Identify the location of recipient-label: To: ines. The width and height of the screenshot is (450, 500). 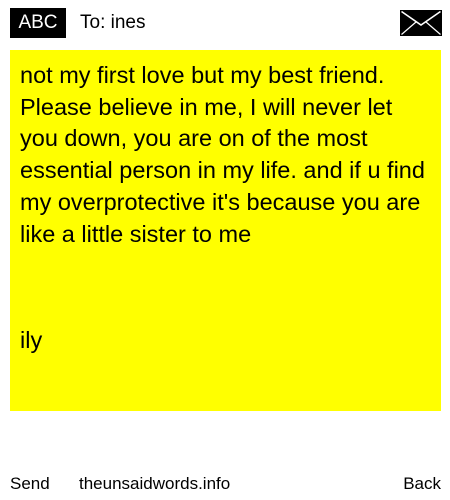
(113, 22).